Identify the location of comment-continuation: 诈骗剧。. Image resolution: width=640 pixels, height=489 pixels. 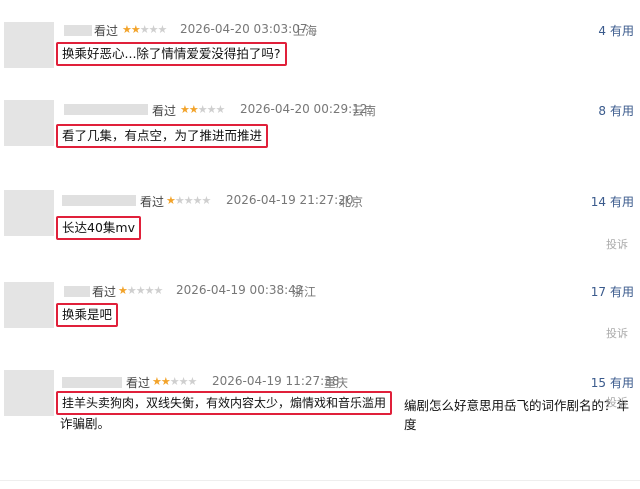
(85, 423).